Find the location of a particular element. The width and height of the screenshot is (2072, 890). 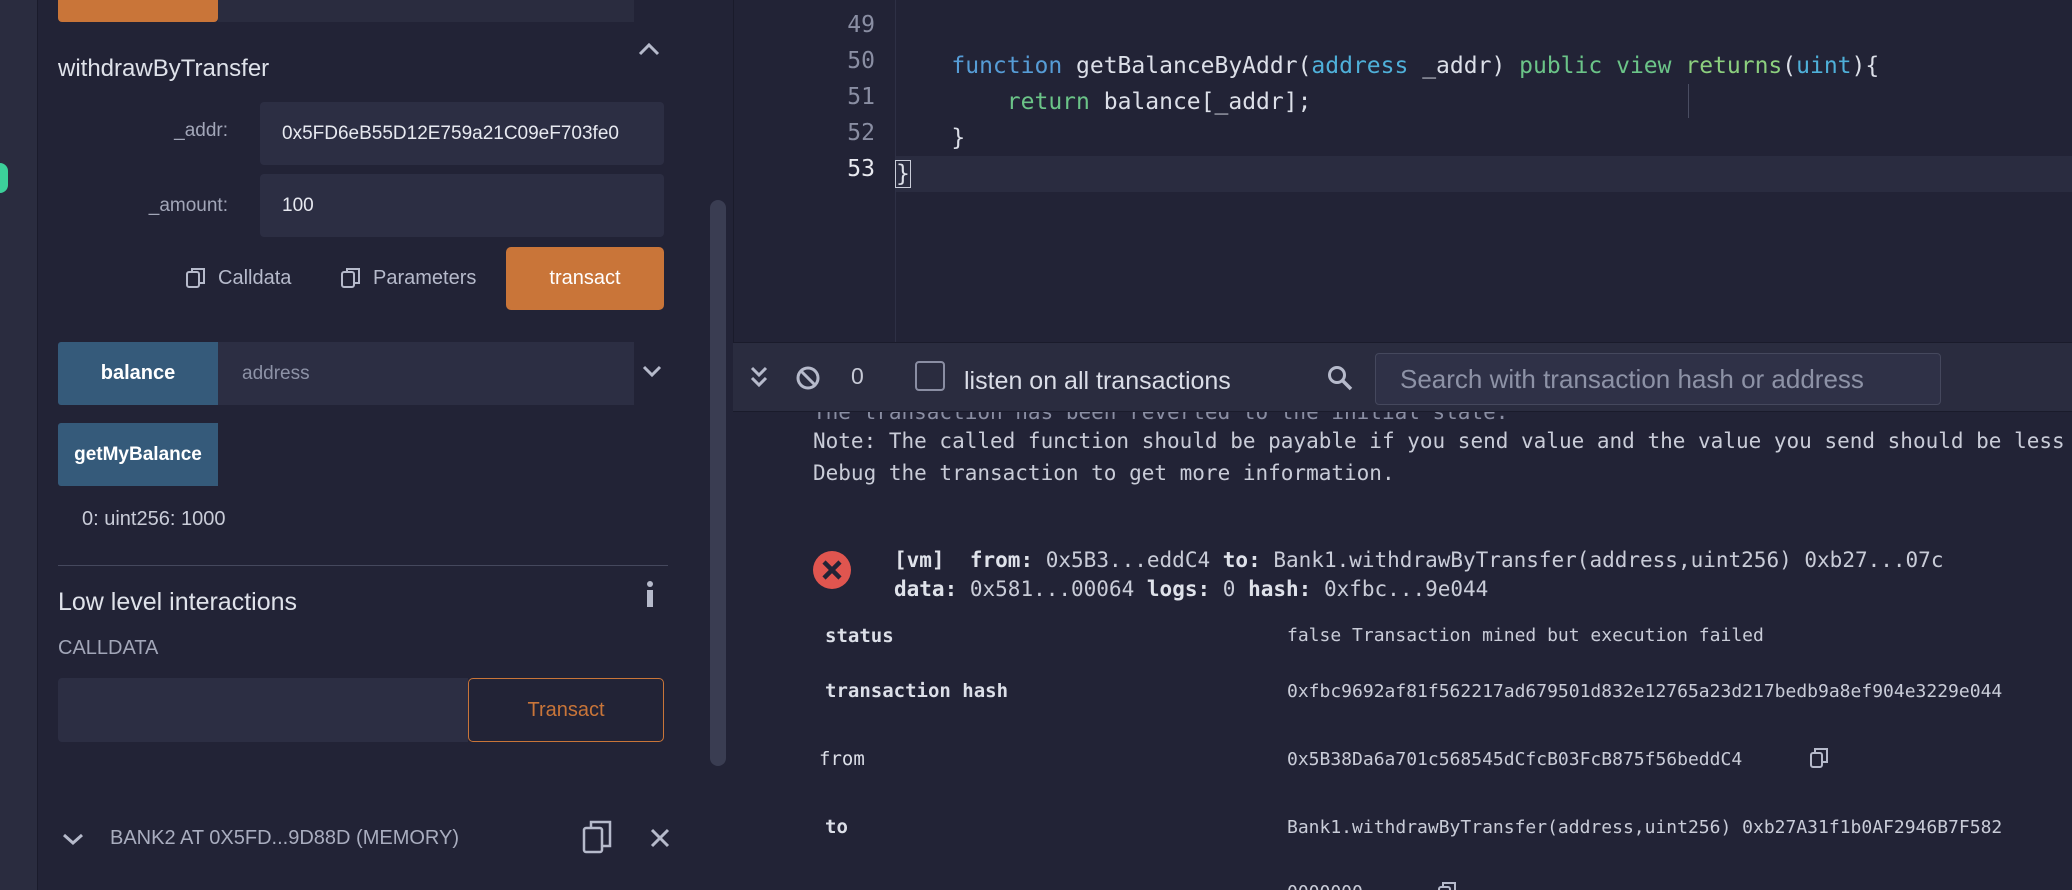

double-chevron-down-icon is located at coordinates (759, 377).